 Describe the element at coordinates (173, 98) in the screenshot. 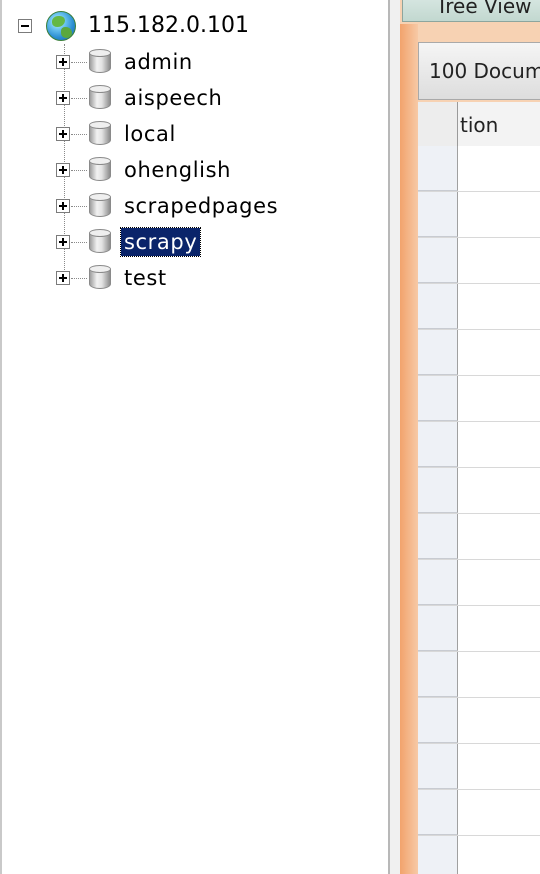

I see `tree-item-label: aispeech` at that location.